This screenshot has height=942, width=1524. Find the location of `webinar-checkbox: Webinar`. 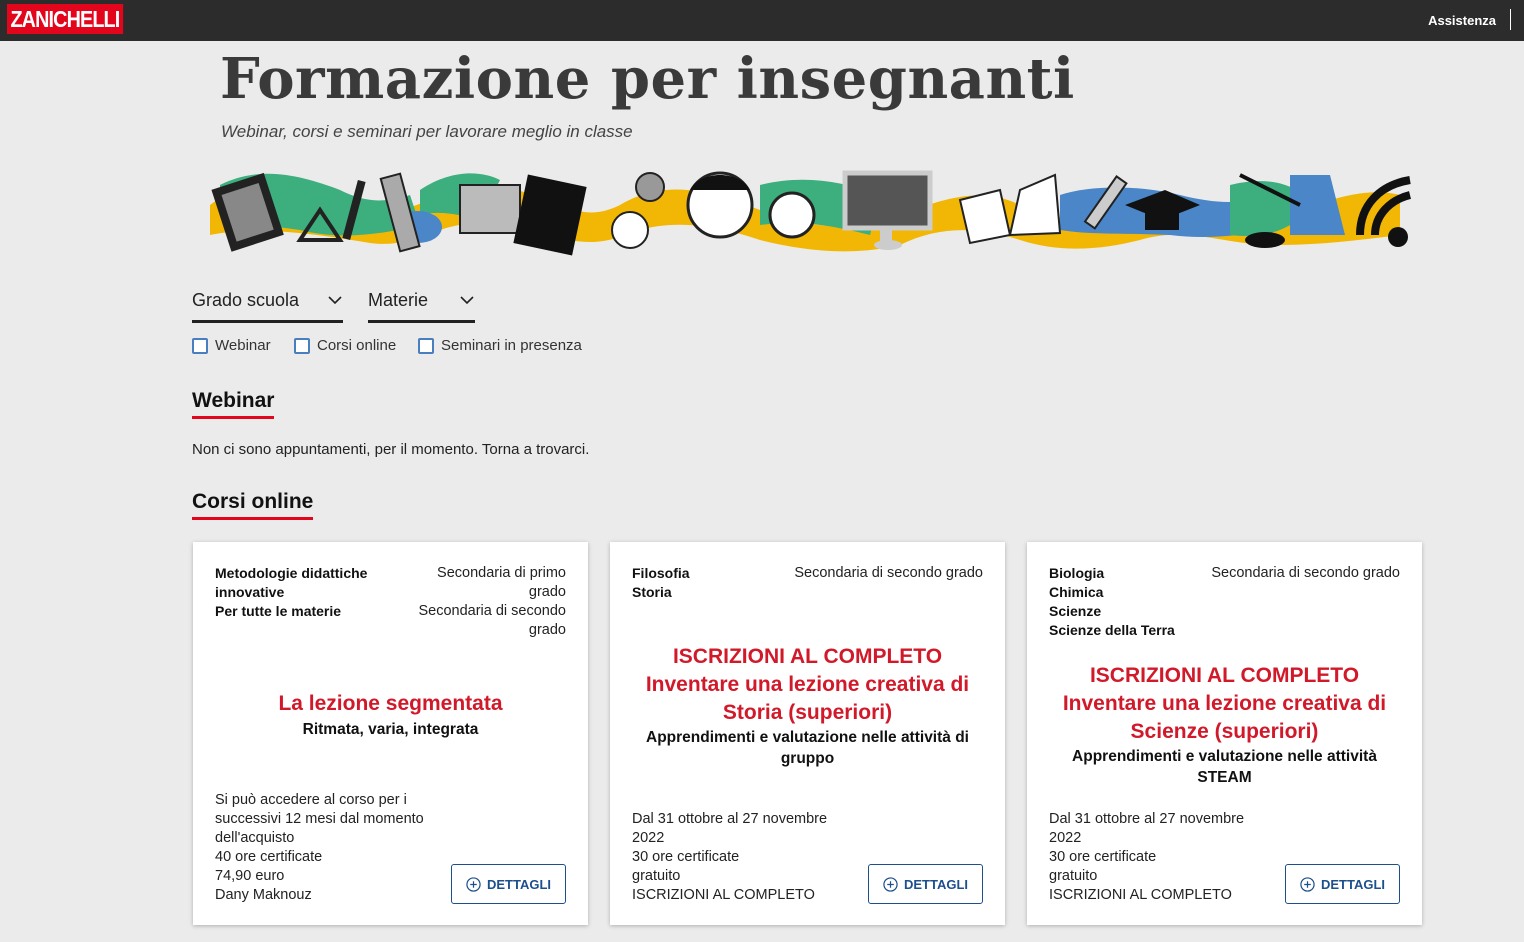

webinar-checkbox: Webinar is located at coordinates (232, 346).